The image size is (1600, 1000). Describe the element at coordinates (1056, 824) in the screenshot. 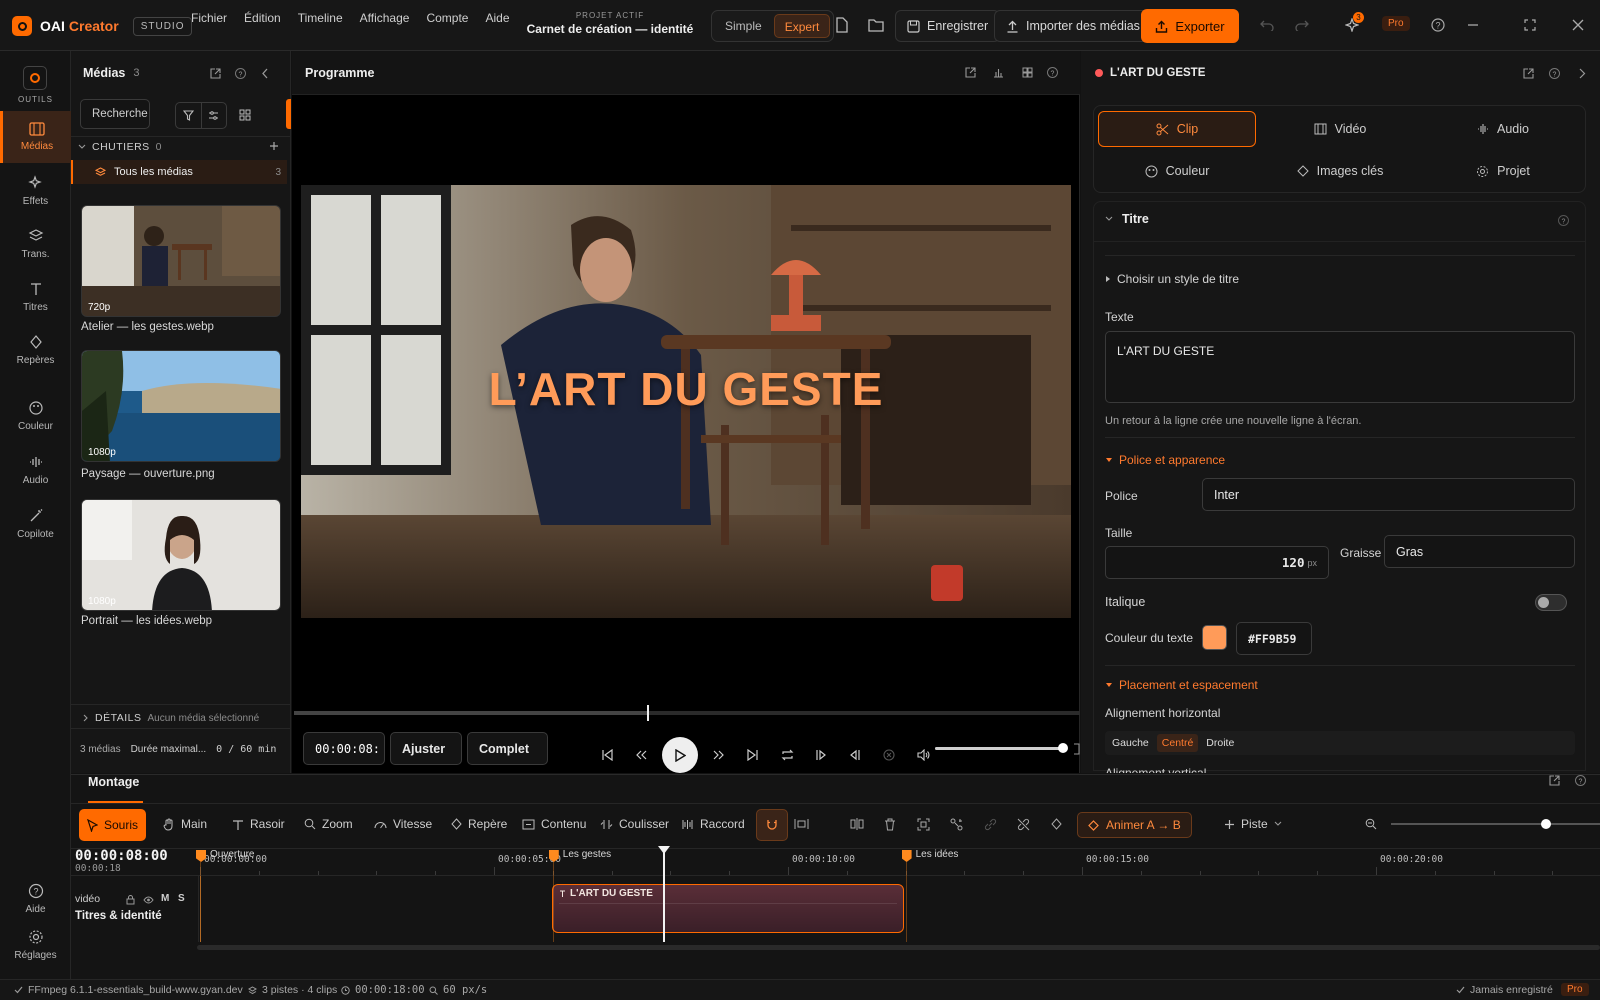

I see `keyframe-icon` at that location.